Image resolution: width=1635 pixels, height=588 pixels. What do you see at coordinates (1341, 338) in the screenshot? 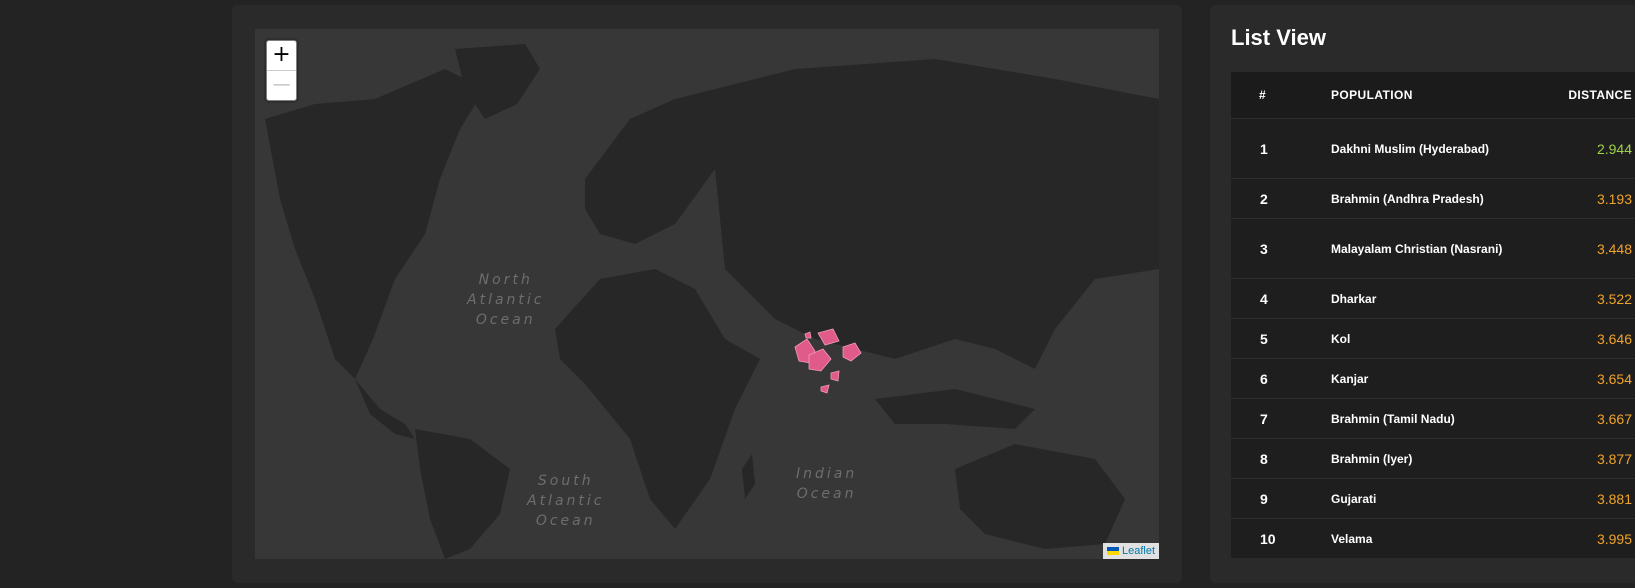
I see `row-population: Kol` at bounding box center [1341, 338].